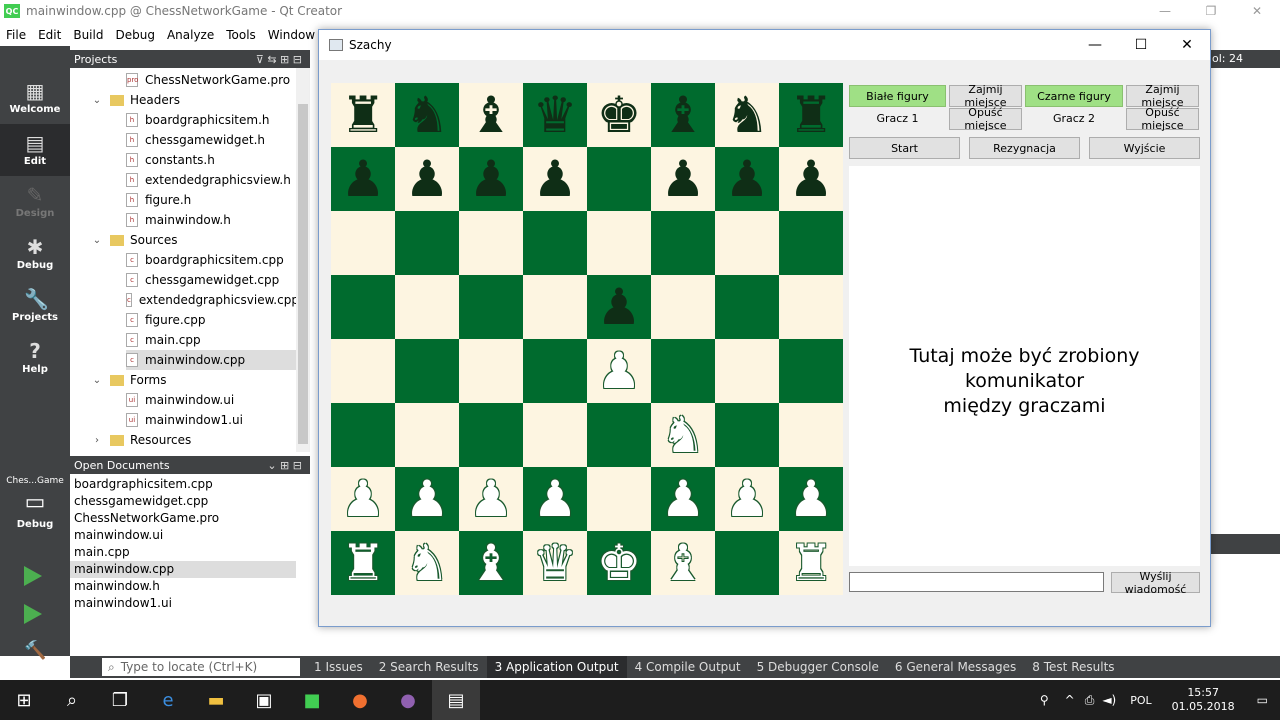 The width and height of the screenshot is (1280, 720). What do you see at coordinates (363, 435) in the screenshot?
I see `square-a3` at bounding box center [363, 435].